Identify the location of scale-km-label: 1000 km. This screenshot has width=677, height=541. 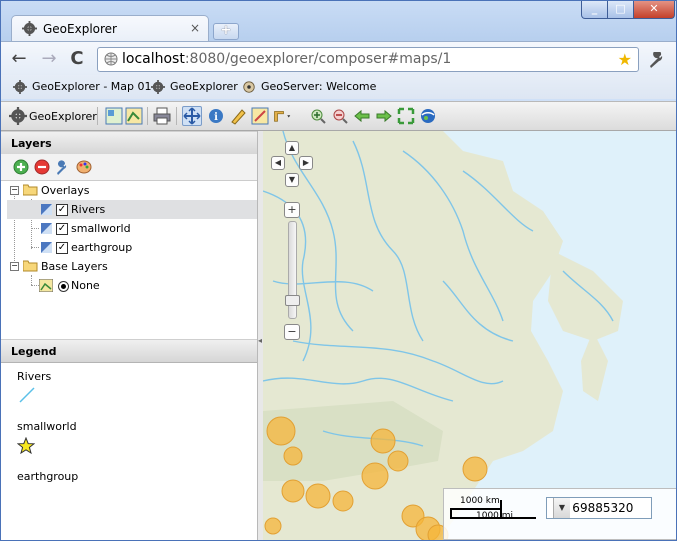
(480, 501).